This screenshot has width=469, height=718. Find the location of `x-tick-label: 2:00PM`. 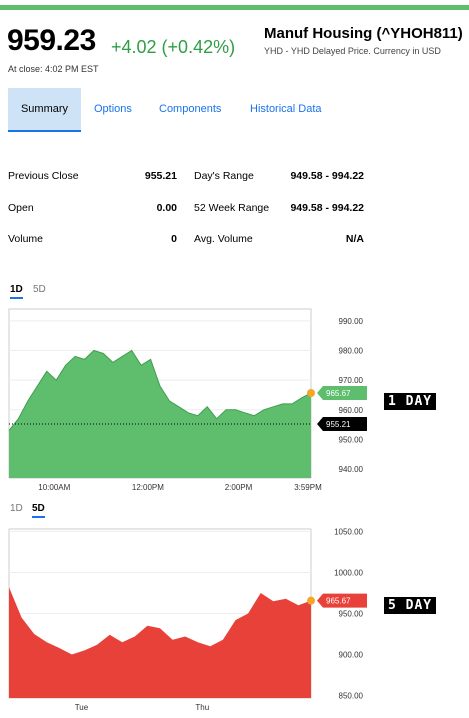

x-tick-label: 2:00PM is located at coordinates (239, 487).